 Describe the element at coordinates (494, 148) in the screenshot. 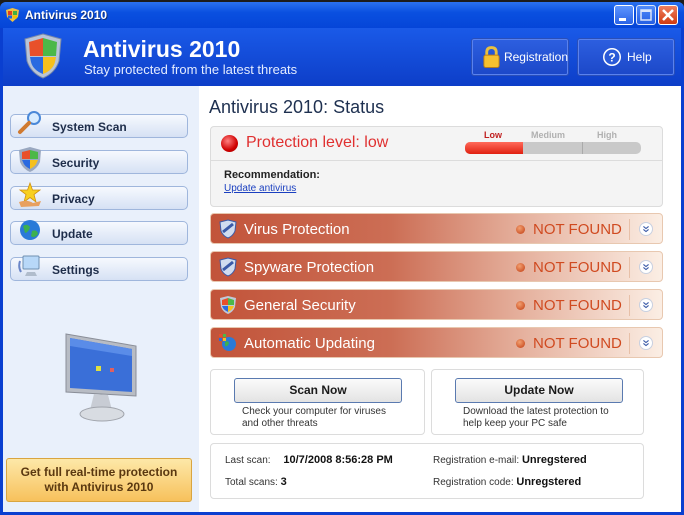

I see `protection-meter-fill` at that location.